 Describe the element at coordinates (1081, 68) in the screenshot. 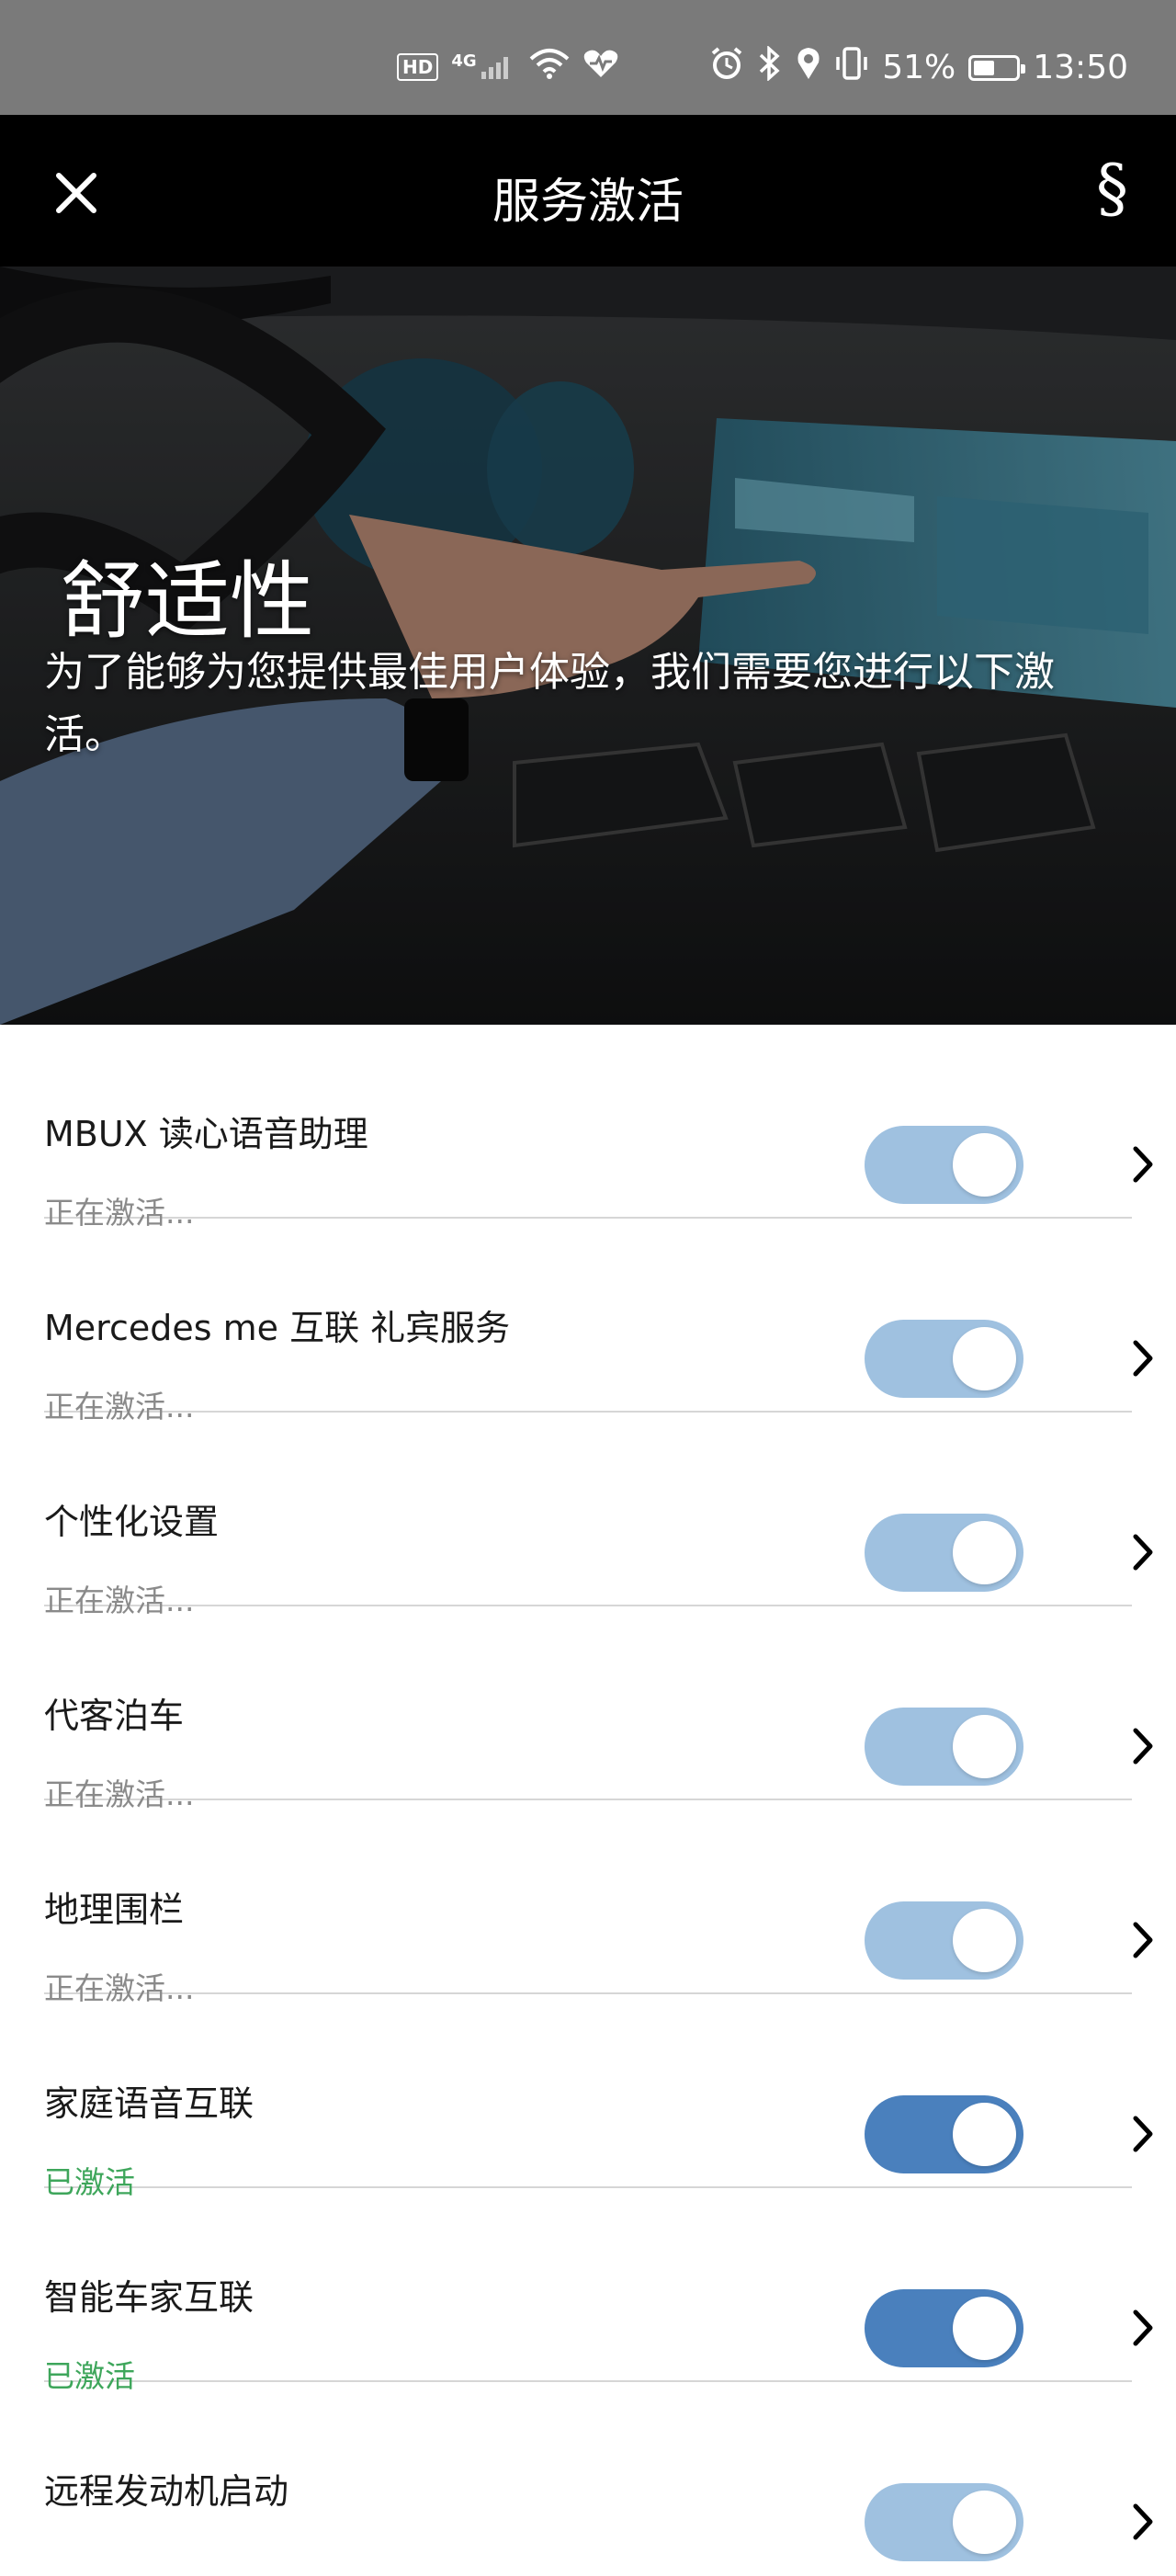

I see `clock: 13:50` at that location.